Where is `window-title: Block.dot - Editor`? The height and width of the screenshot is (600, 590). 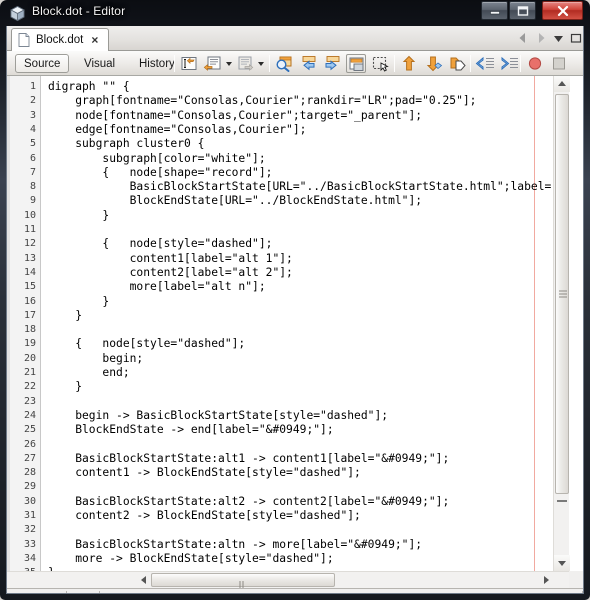 window-title: Block.dot - Editor is located at coordinates (79, 11).